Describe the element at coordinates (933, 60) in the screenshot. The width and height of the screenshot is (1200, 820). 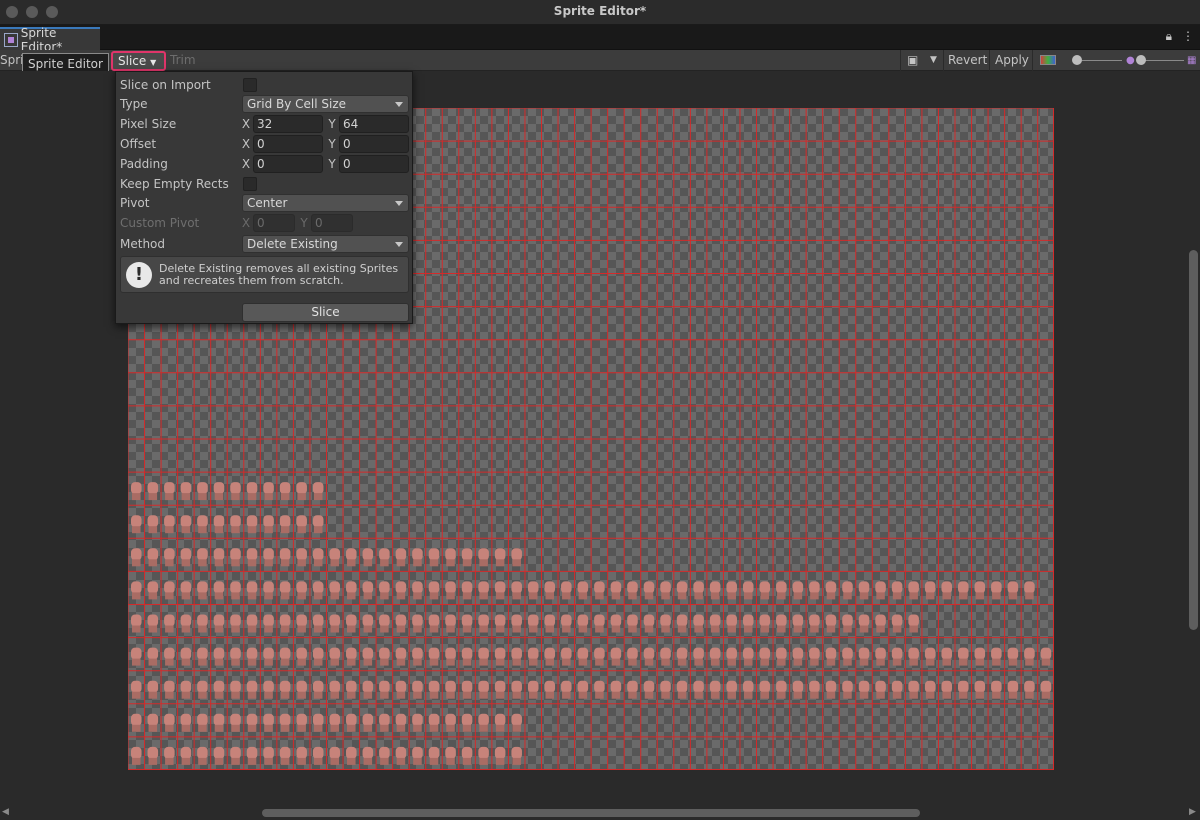
I see `chevron-down-icon: ▼` at that location.